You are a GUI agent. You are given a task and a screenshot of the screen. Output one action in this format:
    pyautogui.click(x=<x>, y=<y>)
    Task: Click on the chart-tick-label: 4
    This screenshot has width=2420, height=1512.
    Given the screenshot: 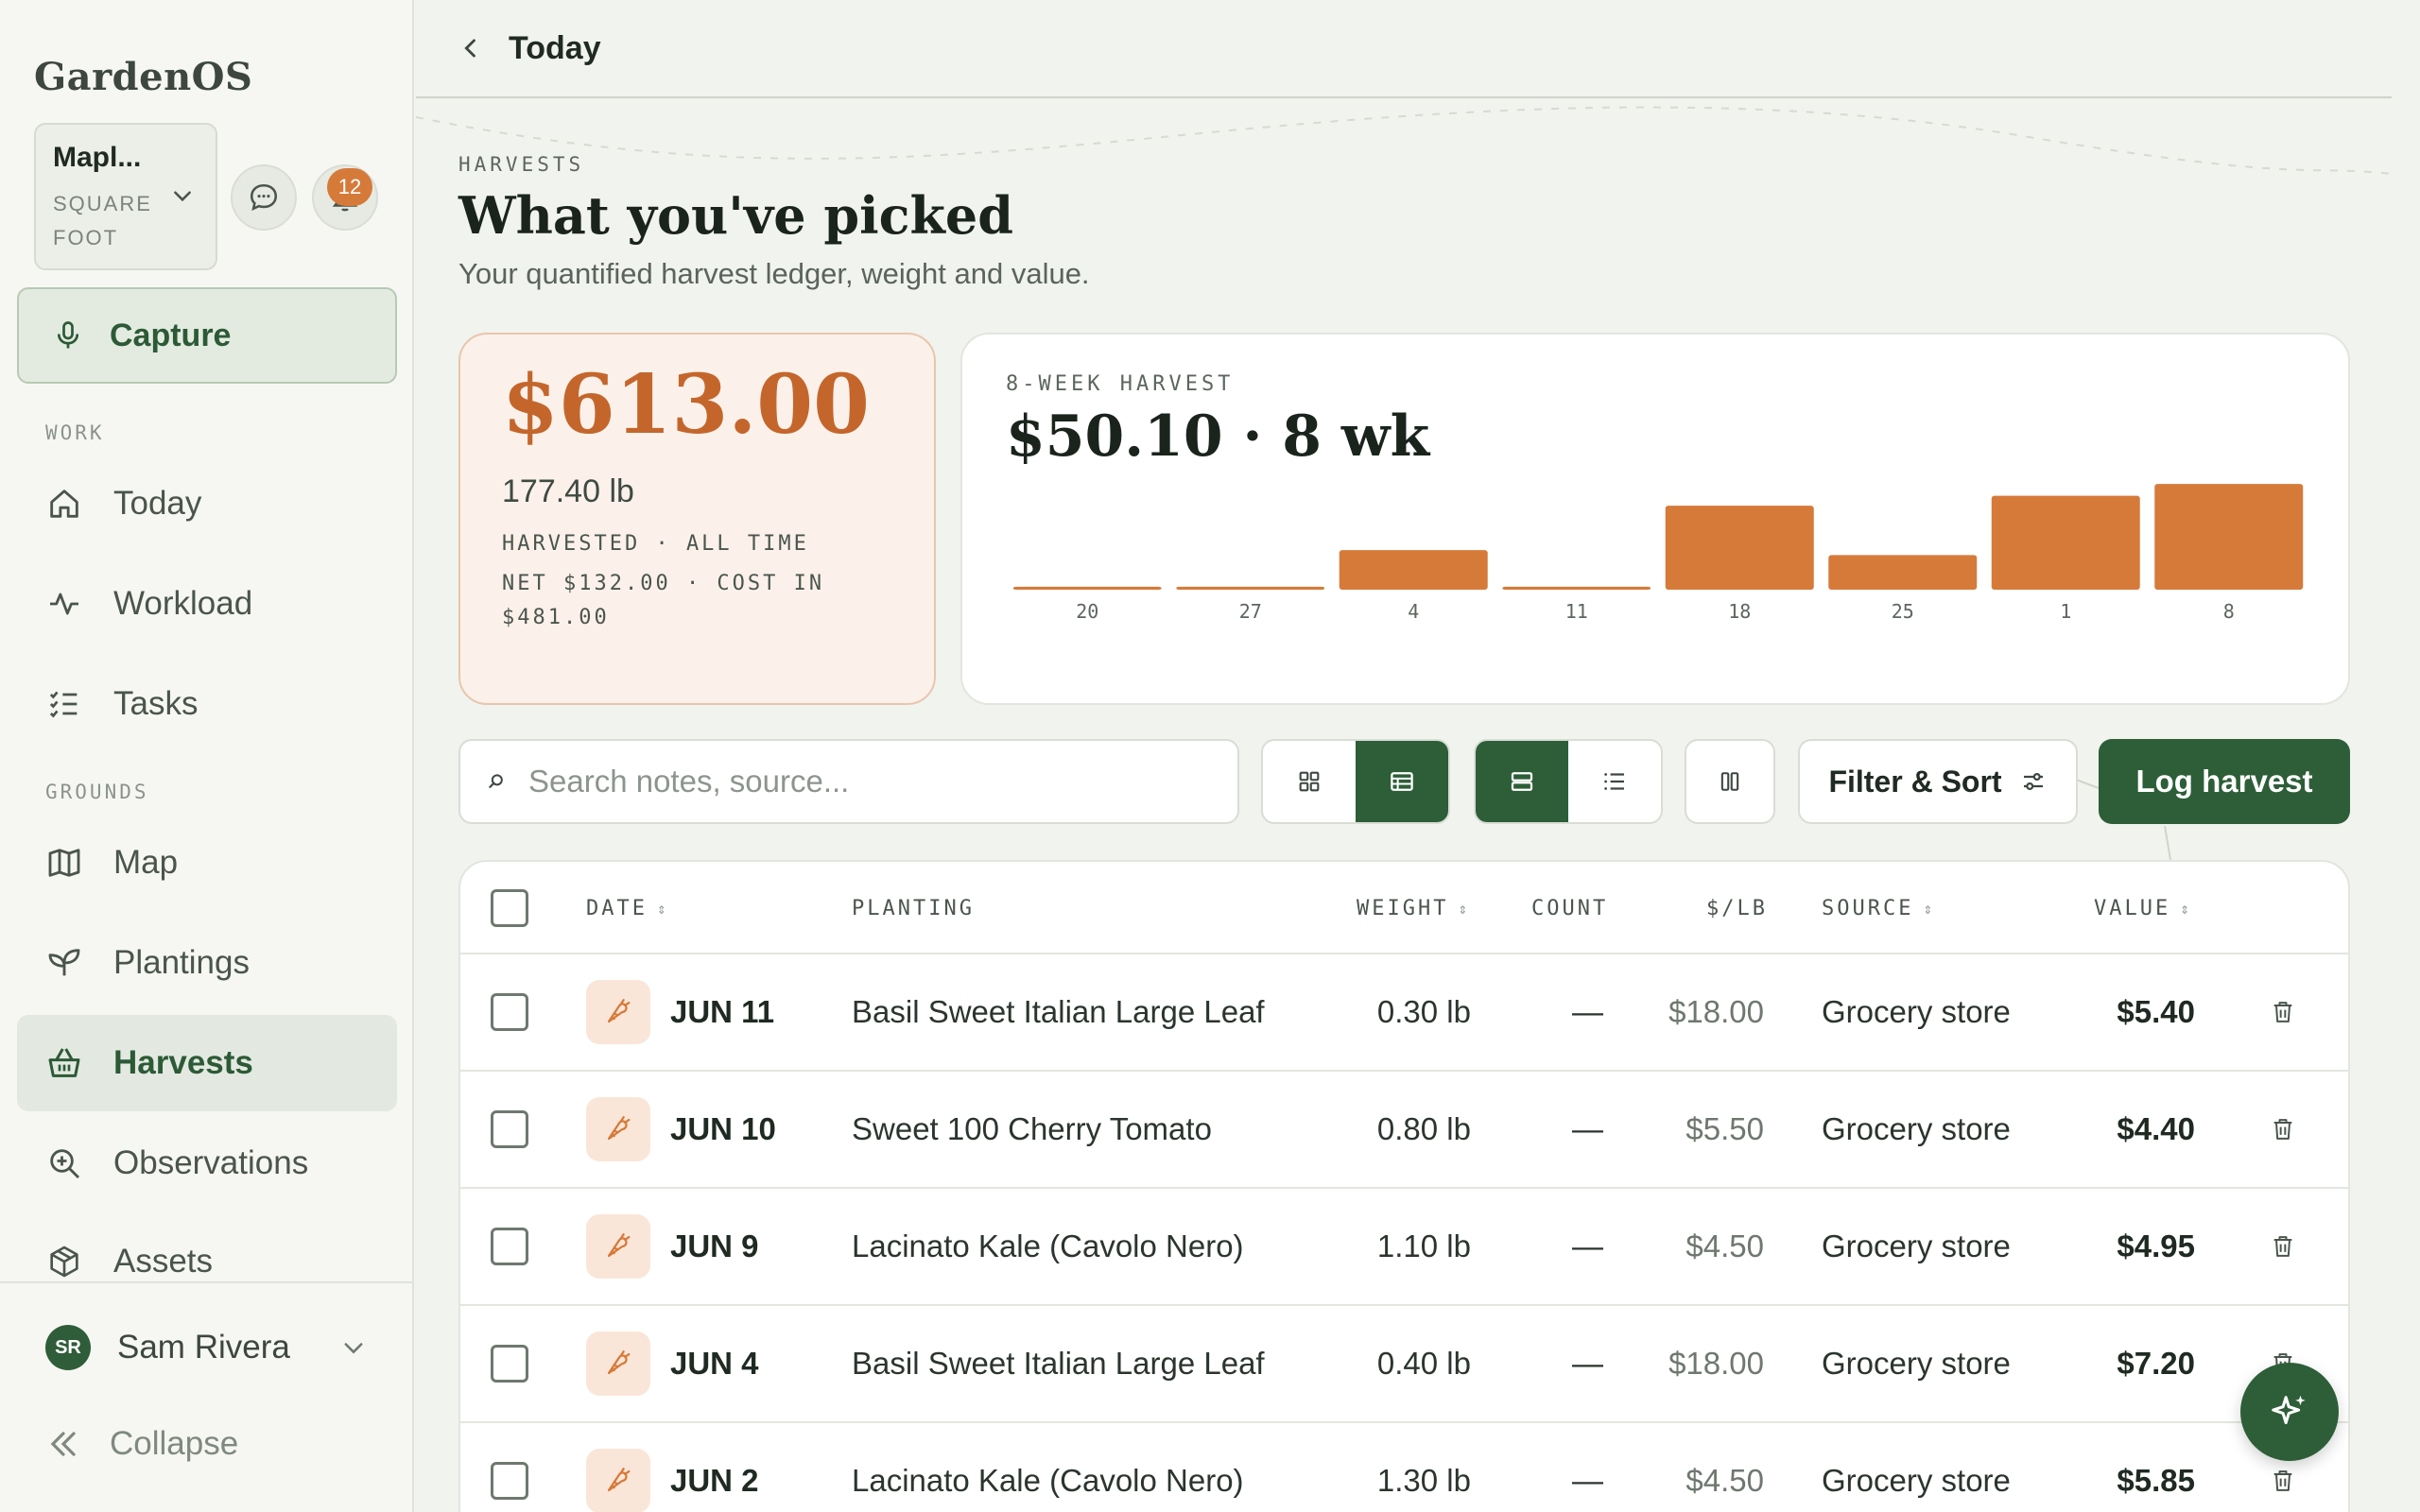 What is the action you would take?
    pyautogui.click(x=1413, y=611)
    